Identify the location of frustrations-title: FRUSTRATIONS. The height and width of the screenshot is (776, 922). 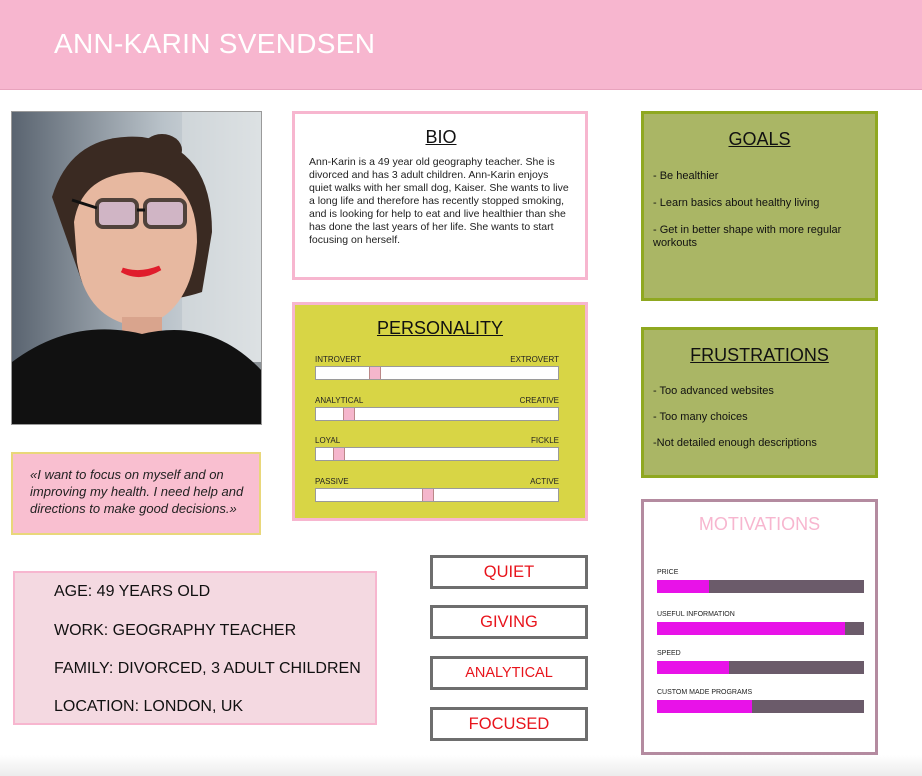
(759, 355).